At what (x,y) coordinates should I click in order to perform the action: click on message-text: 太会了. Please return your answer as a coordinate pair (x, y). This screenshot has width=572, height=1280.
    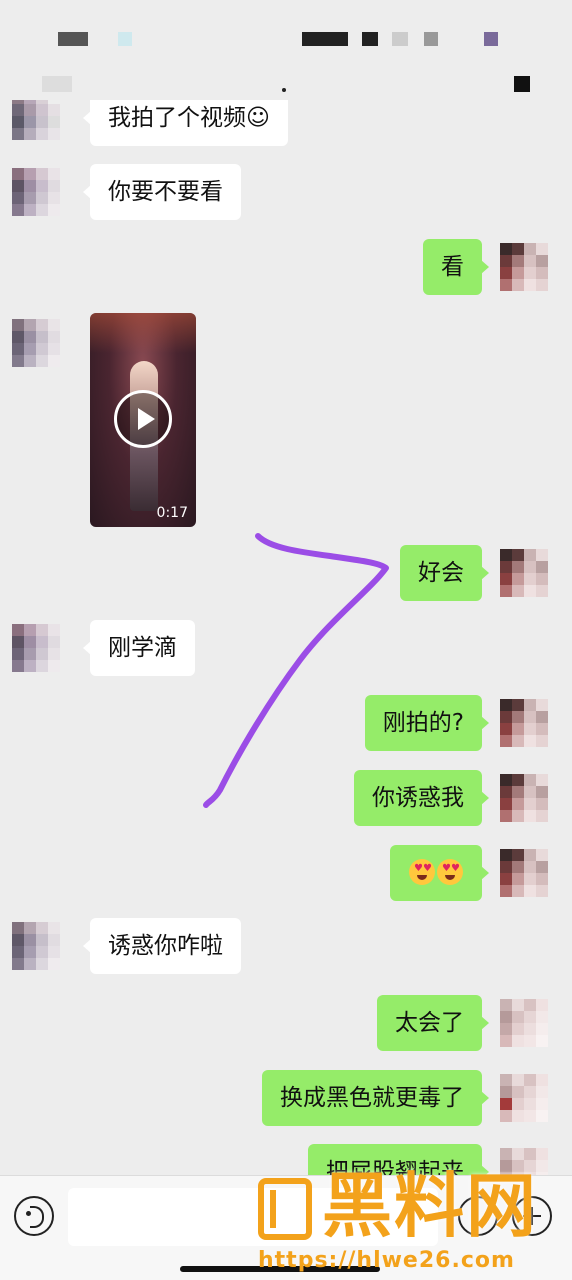
    Looking at the image, I should click on (429, 1023).